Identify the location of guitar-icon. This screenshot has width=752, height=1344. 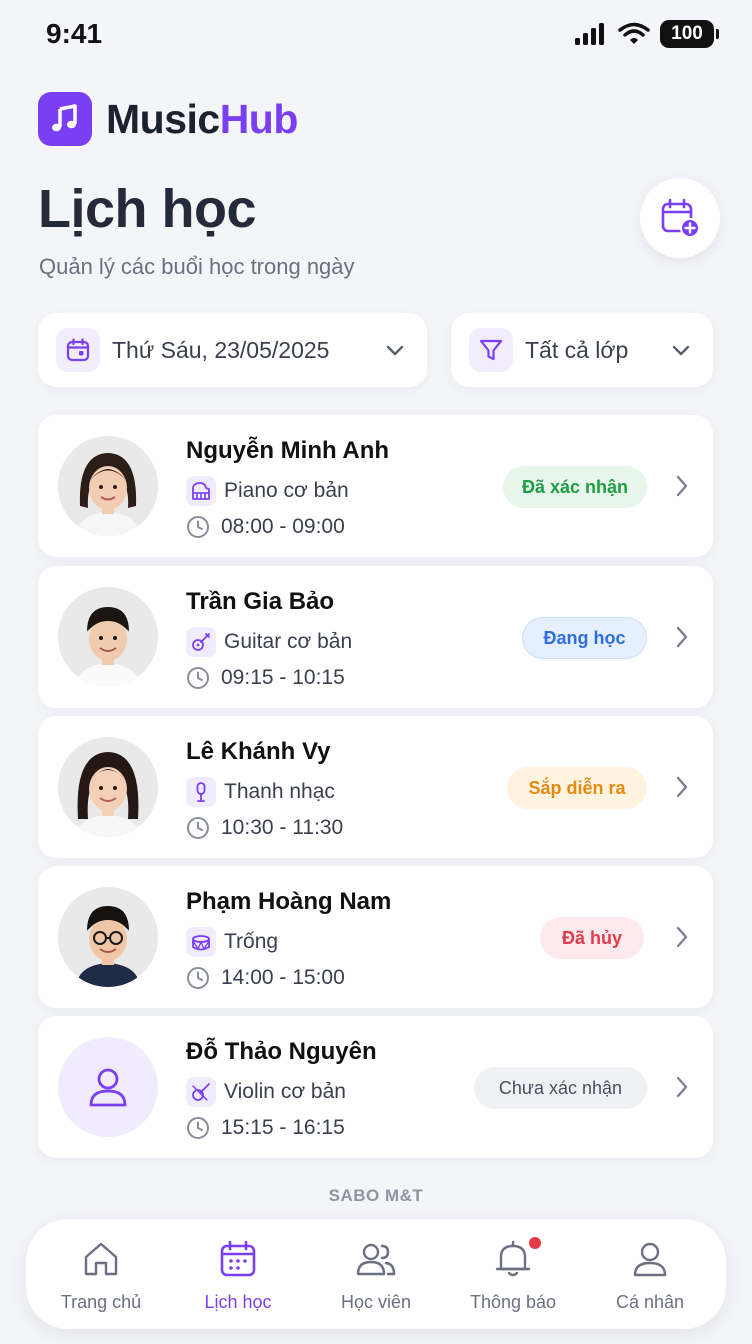
(201, 642).